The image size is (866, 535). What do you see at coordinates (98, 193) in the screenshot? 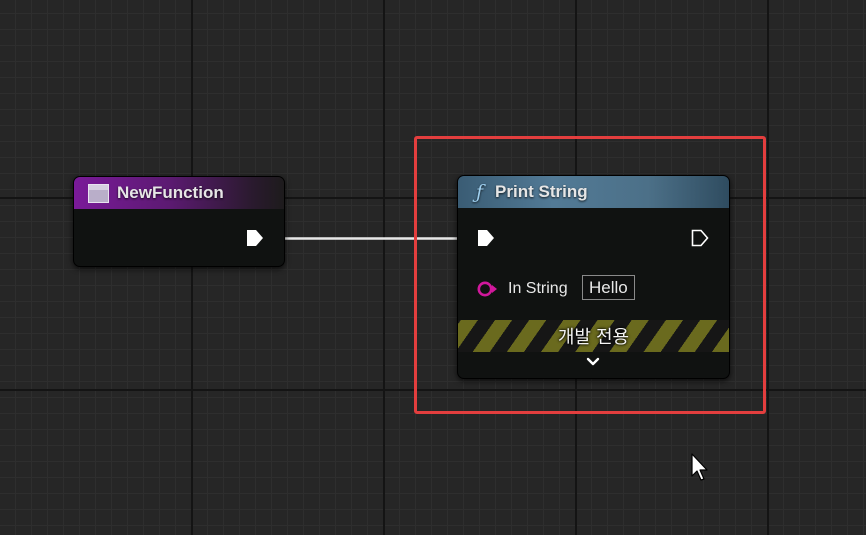
I see `function-entry-icon` at bounding box center [98, 193].